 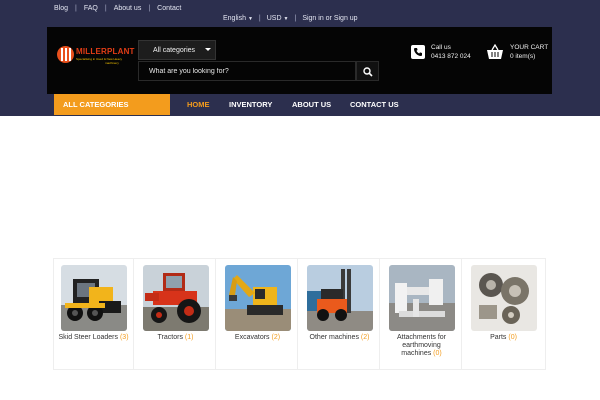 What do you see at coordinates (93, 337) in the screenshot?
I see `category-label: Skid Steer Loaders (3)` at bounding box center [93, 337].